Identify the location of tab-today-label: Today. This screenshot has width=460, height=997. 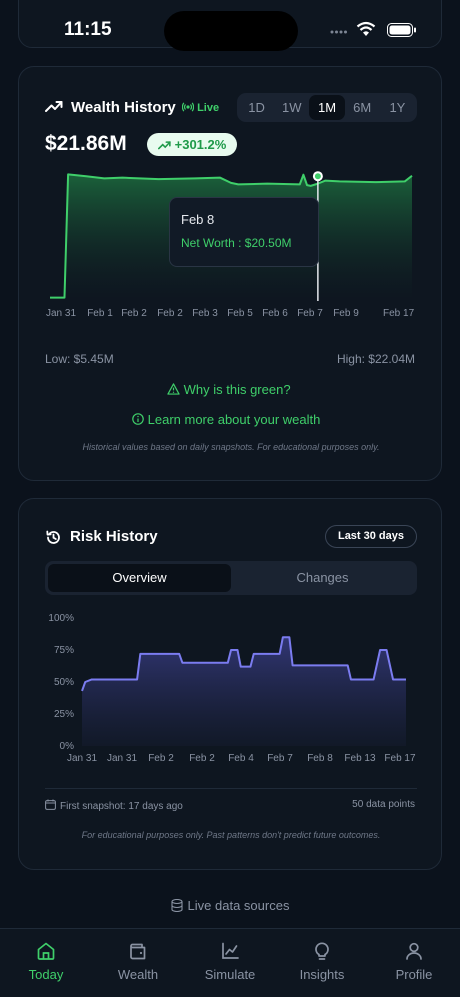
(46, 974).